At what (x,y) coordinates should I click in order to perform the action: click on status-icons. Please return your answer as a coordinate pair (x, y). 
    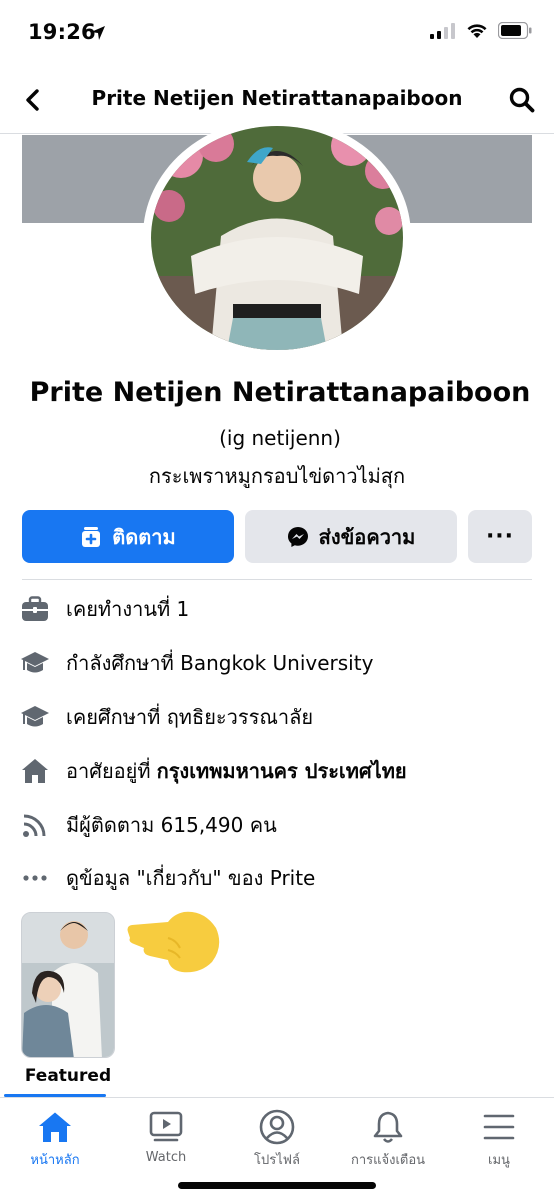
    Looking at the image, I should click on (481, 32).